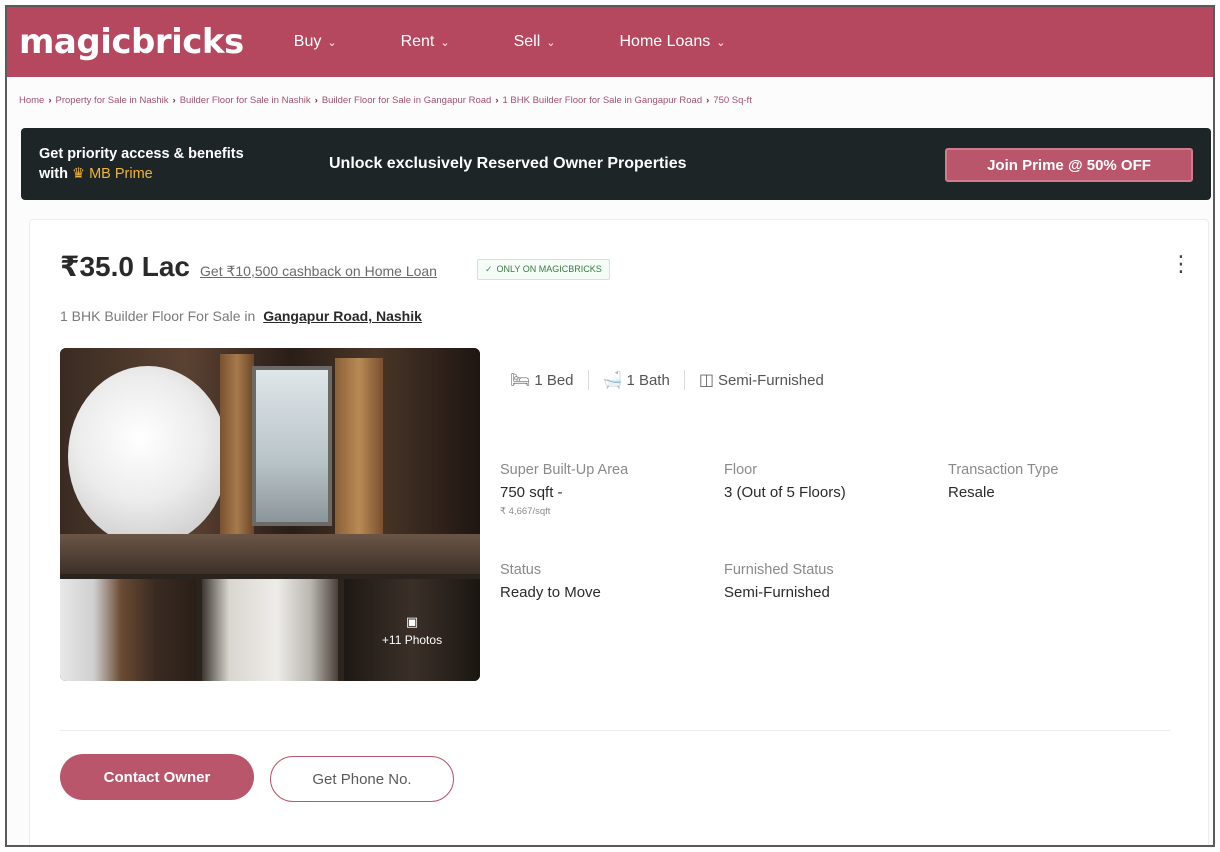 This screenshot has height=852, width=1220. I want to click on bath-icon: 🛁, so click(612, 380).